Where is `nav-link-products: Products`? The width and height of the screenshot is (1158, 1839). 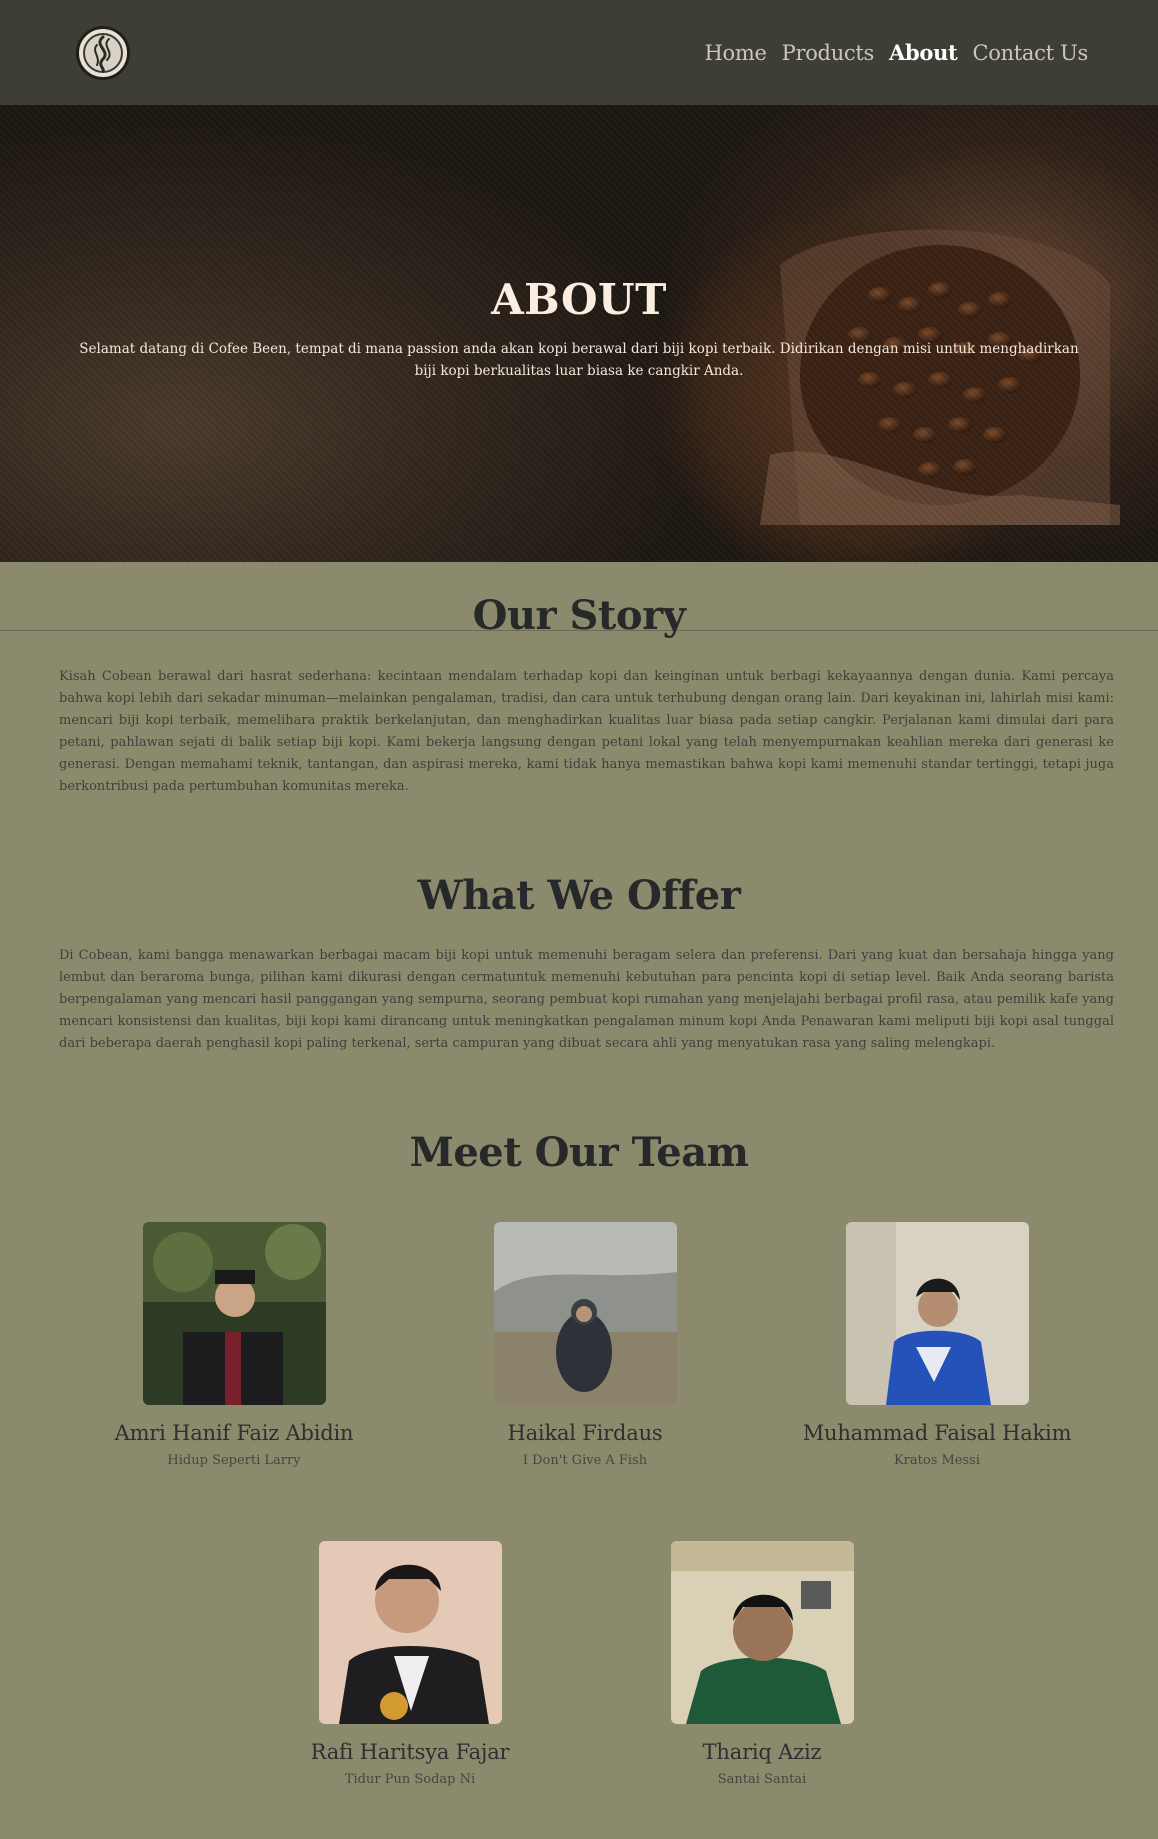
nav-link-products: Products is located at coordinates (828, 53).